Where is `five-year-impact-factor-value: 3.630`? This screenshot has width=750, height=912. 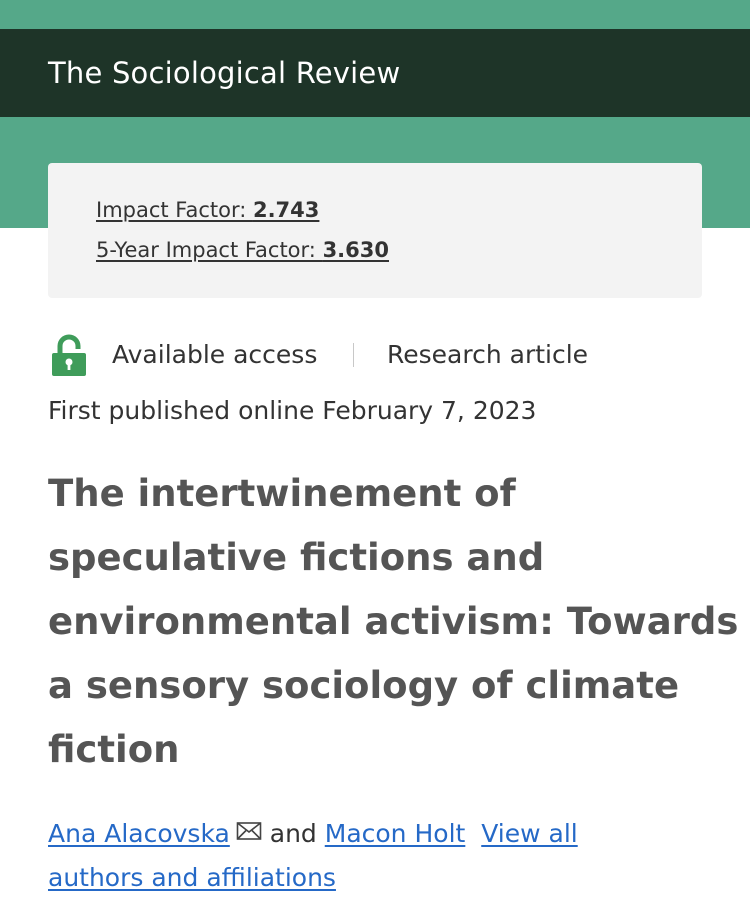 five-year-impact-factor-value: 3.630 is located at coordinates (355, 250).